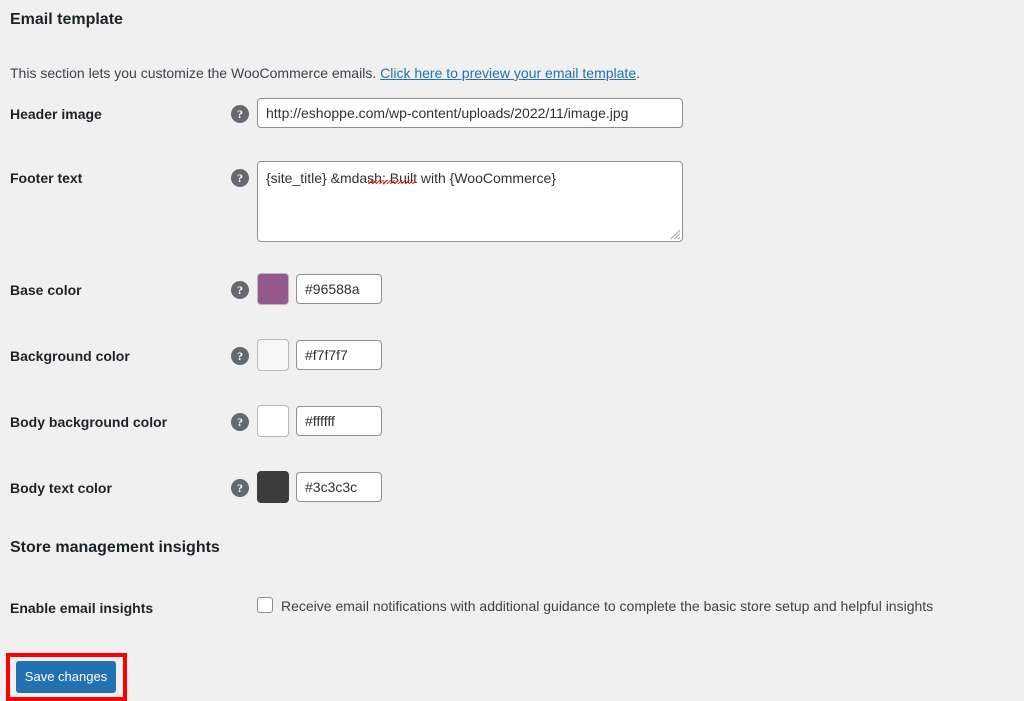 The image size is (1024, 701). What do you see at coordinates (46, 290) in the screenshot?
I see `base-color-label: Base color` at bounding box center [46, 290].